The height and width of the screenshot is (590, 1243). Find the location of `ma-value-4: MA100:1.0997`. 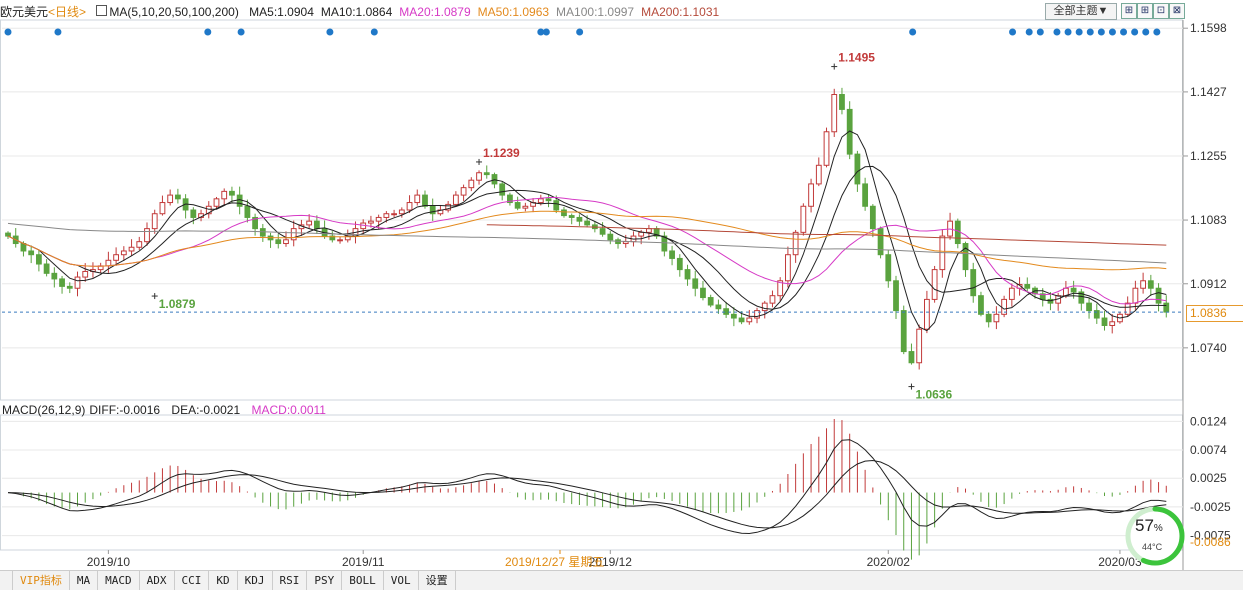

ma-value-4: MA100:1.0997 is located at coordinates (595, 12).